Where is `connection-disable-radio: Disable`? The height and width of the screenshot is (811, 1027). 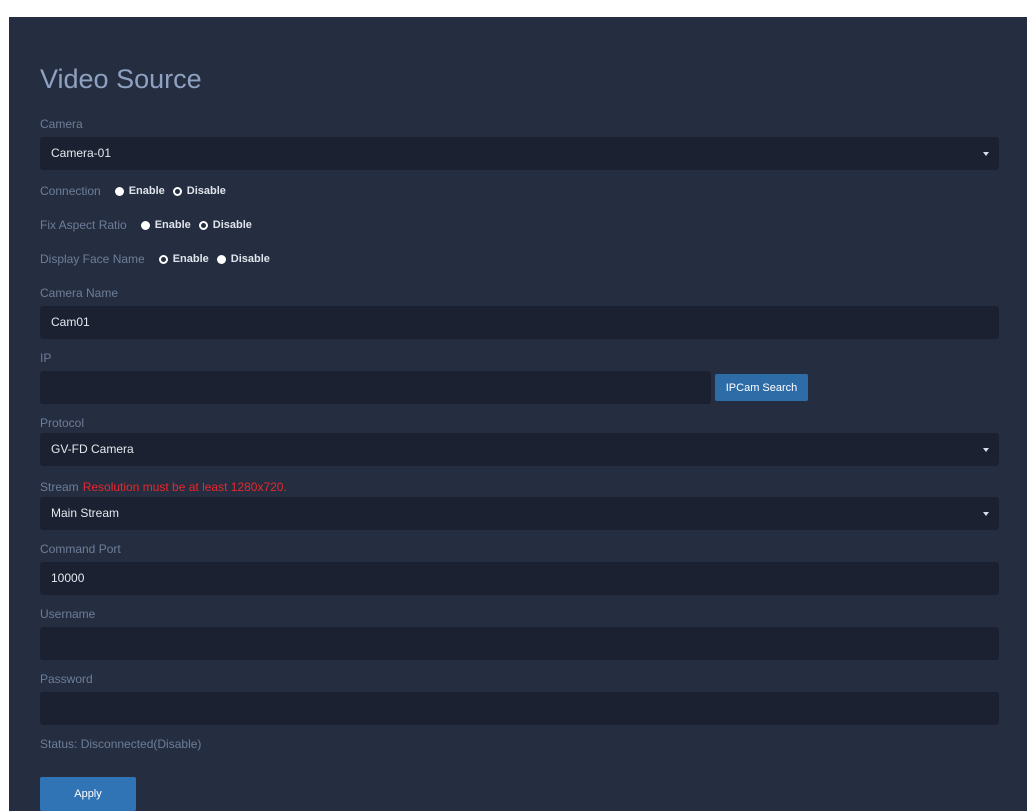 connection-disable-radio: Disable is located at coordinates (199, 191).